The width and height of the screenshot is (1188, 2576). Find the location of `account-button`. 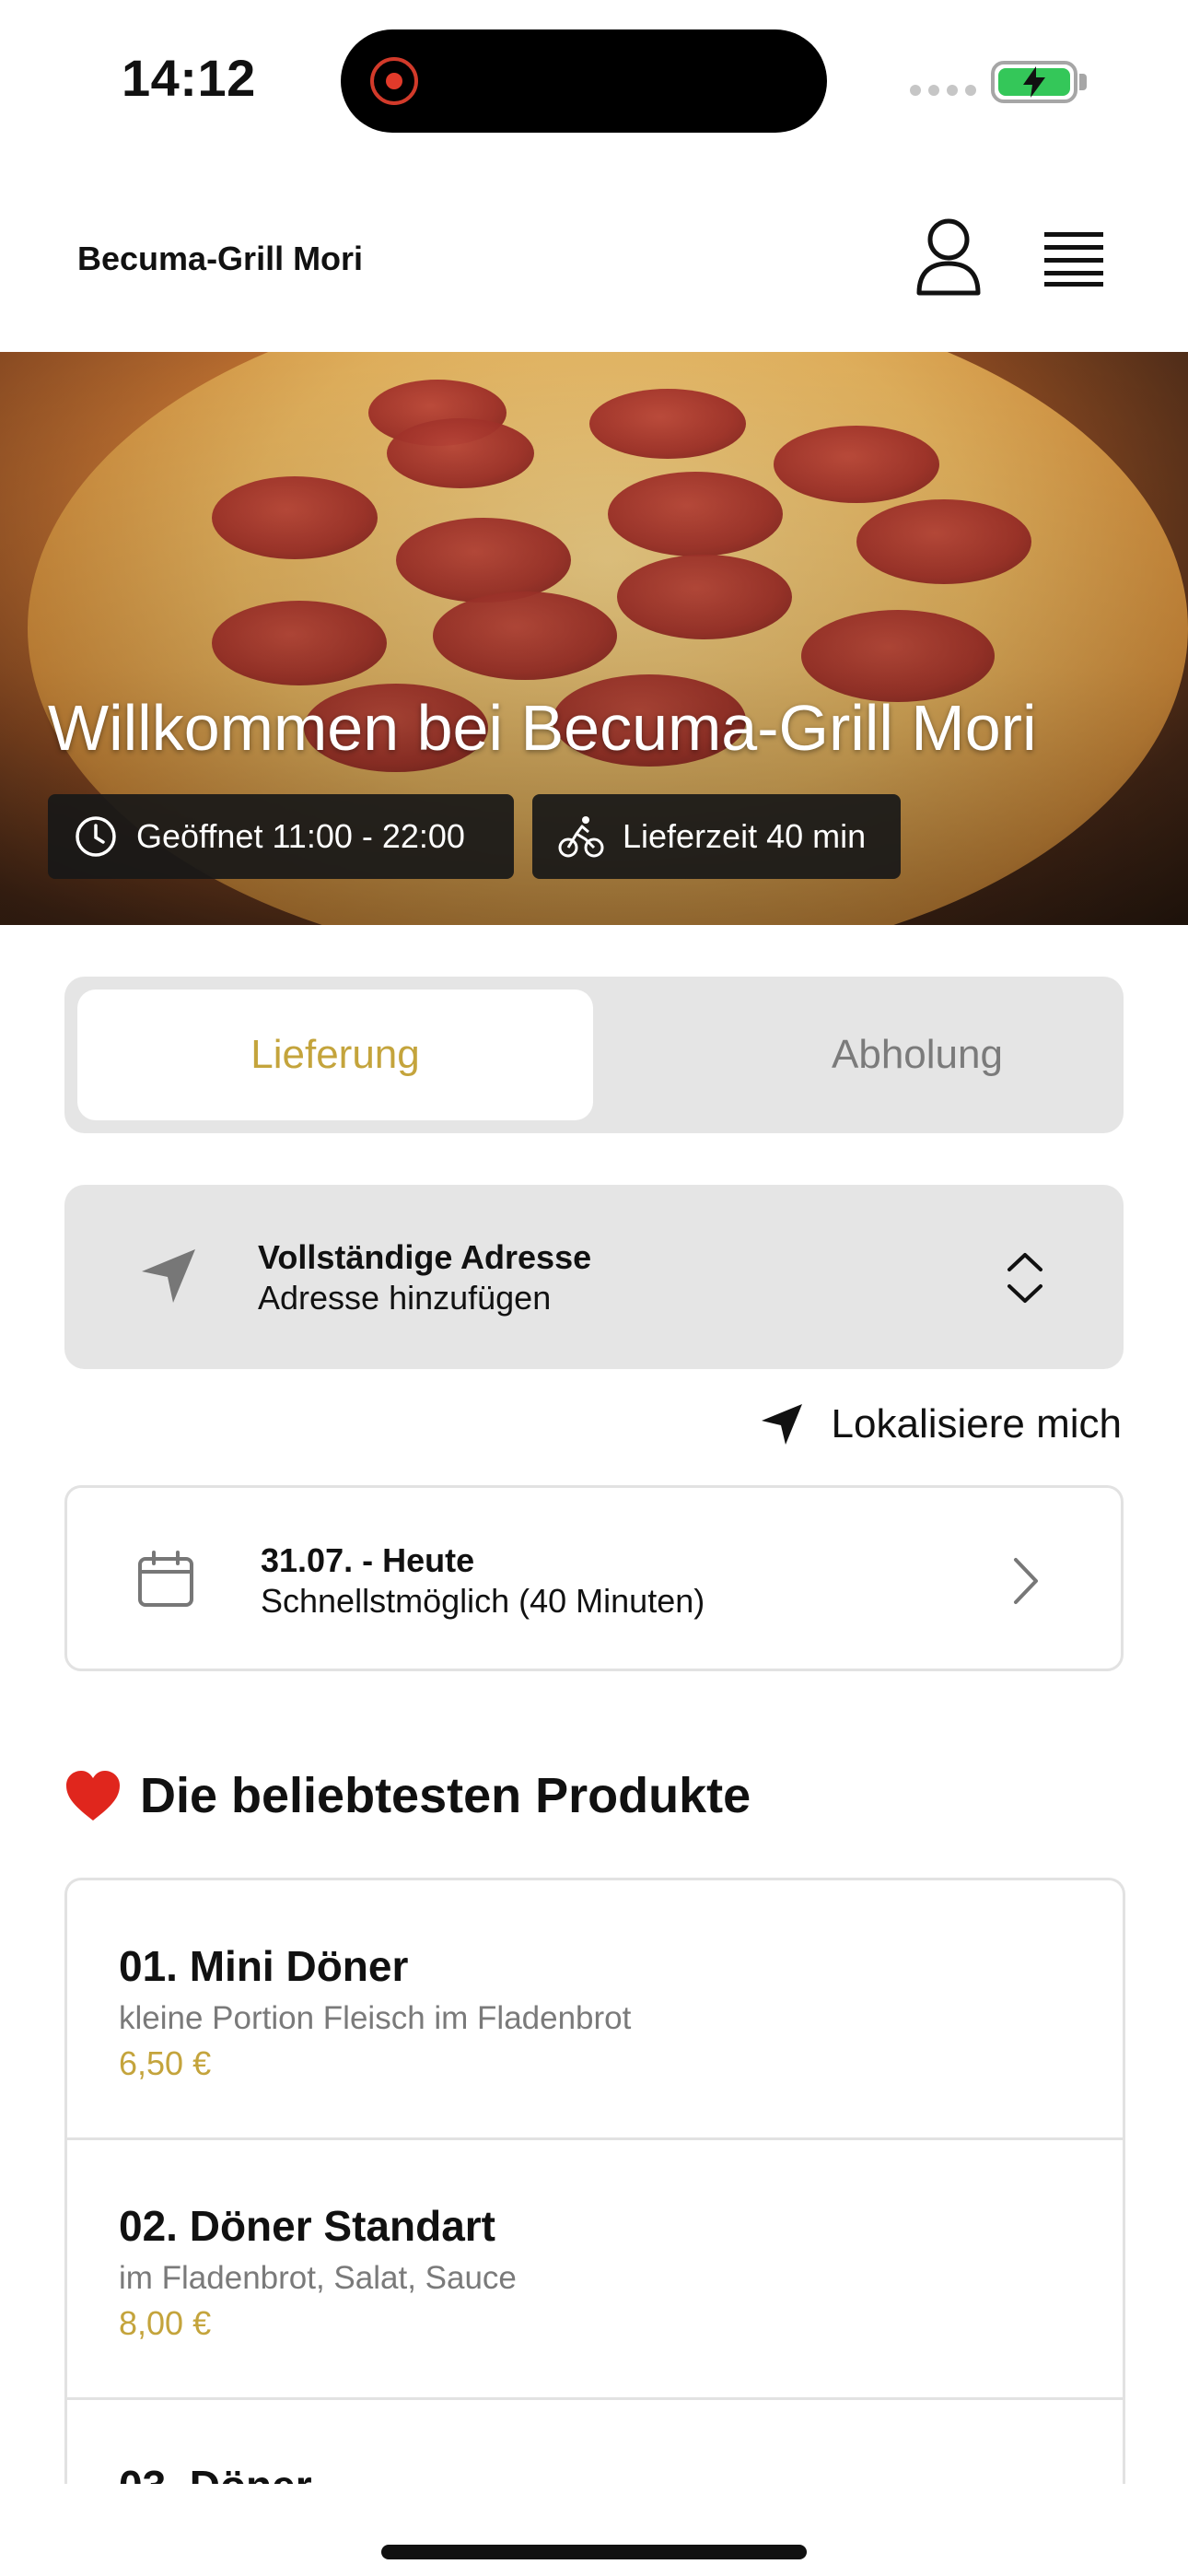

account-button is located at coordinates (948, 257).